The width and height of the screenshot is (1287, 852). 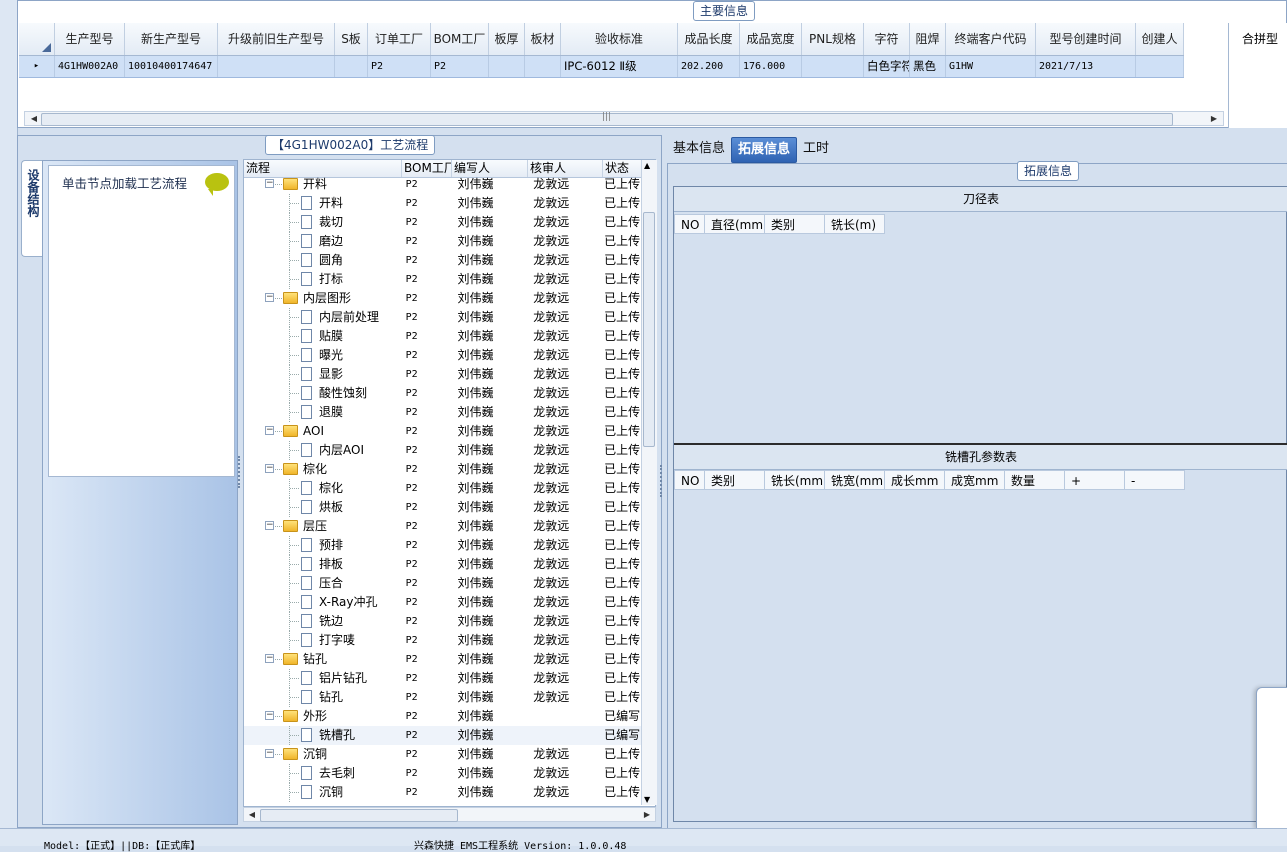 What do you see at coordinates (443, 298) in the screenshot?
I see `tree-row: − 内层图形 P2 刘伟巍 龙敦远 已上传` at bounding box center [443, 298].